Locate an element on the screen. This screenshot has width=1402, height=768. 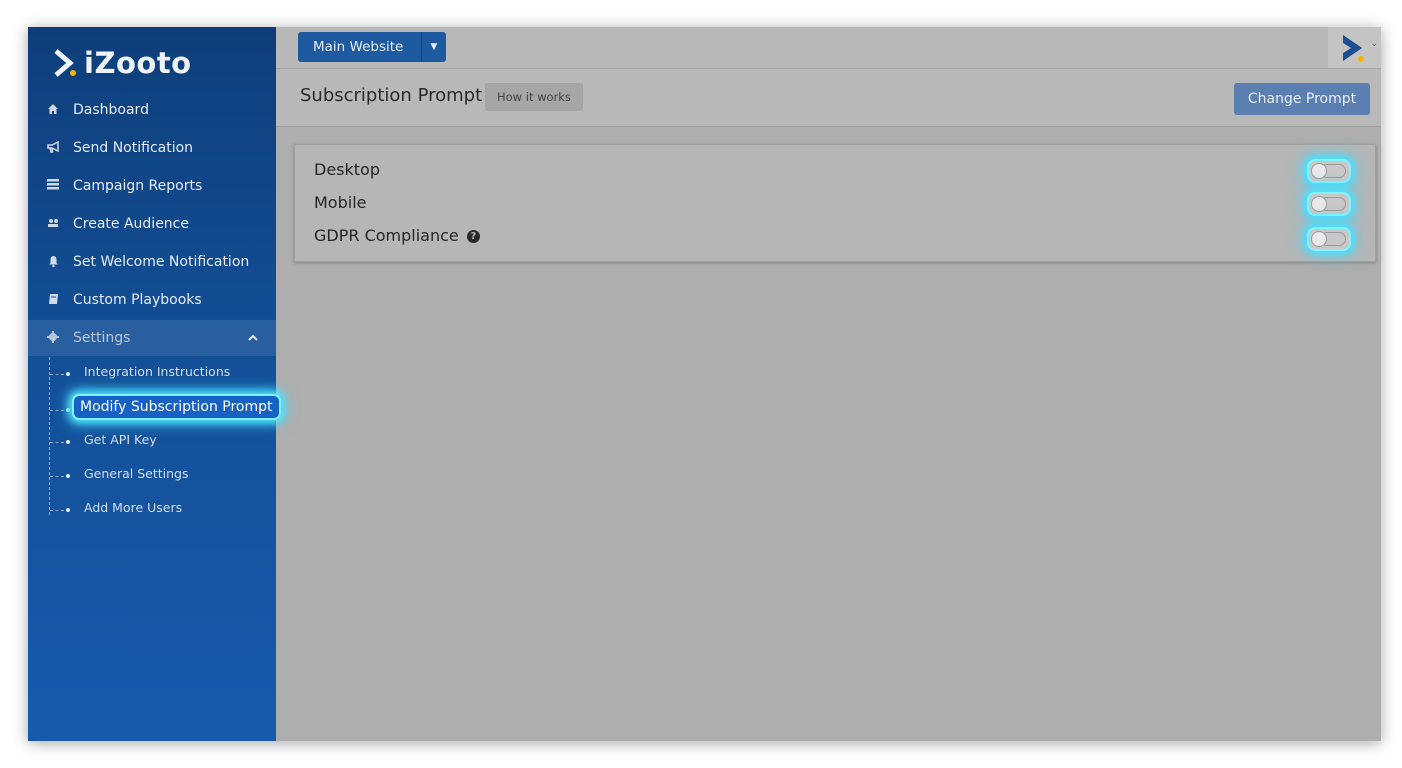
submenu-item-general-settings: General Settings is located at coordinates (152, 474).